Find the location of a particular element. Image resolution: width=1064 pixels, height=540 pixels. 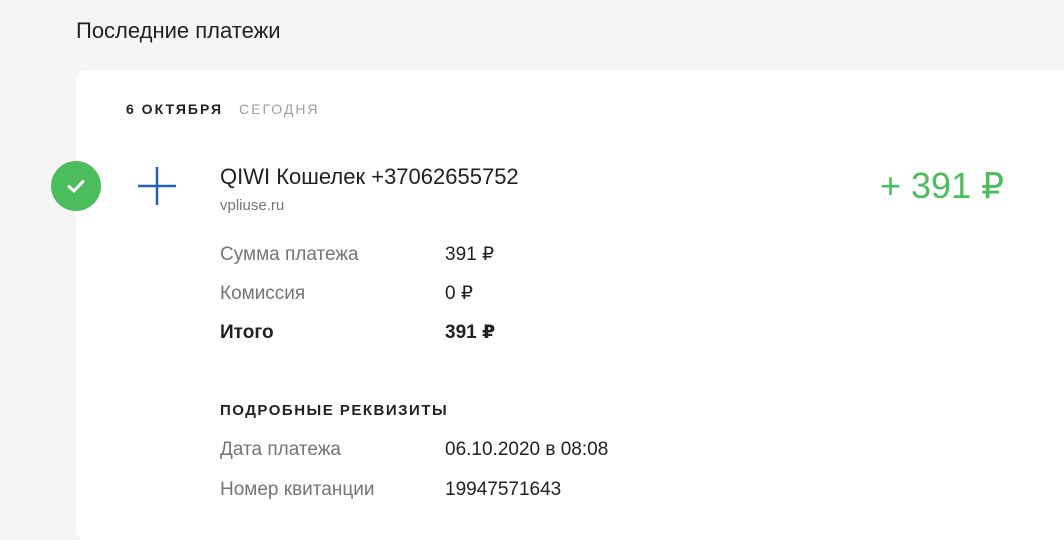

details-label-receipt: Номер квитанции is located at coordinates (297, 489).